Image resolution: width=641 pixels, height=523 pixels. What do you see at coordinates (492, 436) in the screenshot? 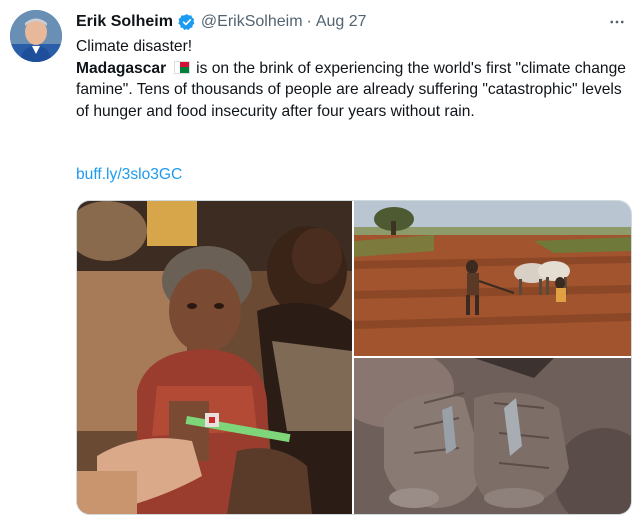
I see `photo-hands-holding-food` at bounding box center [492, 436].